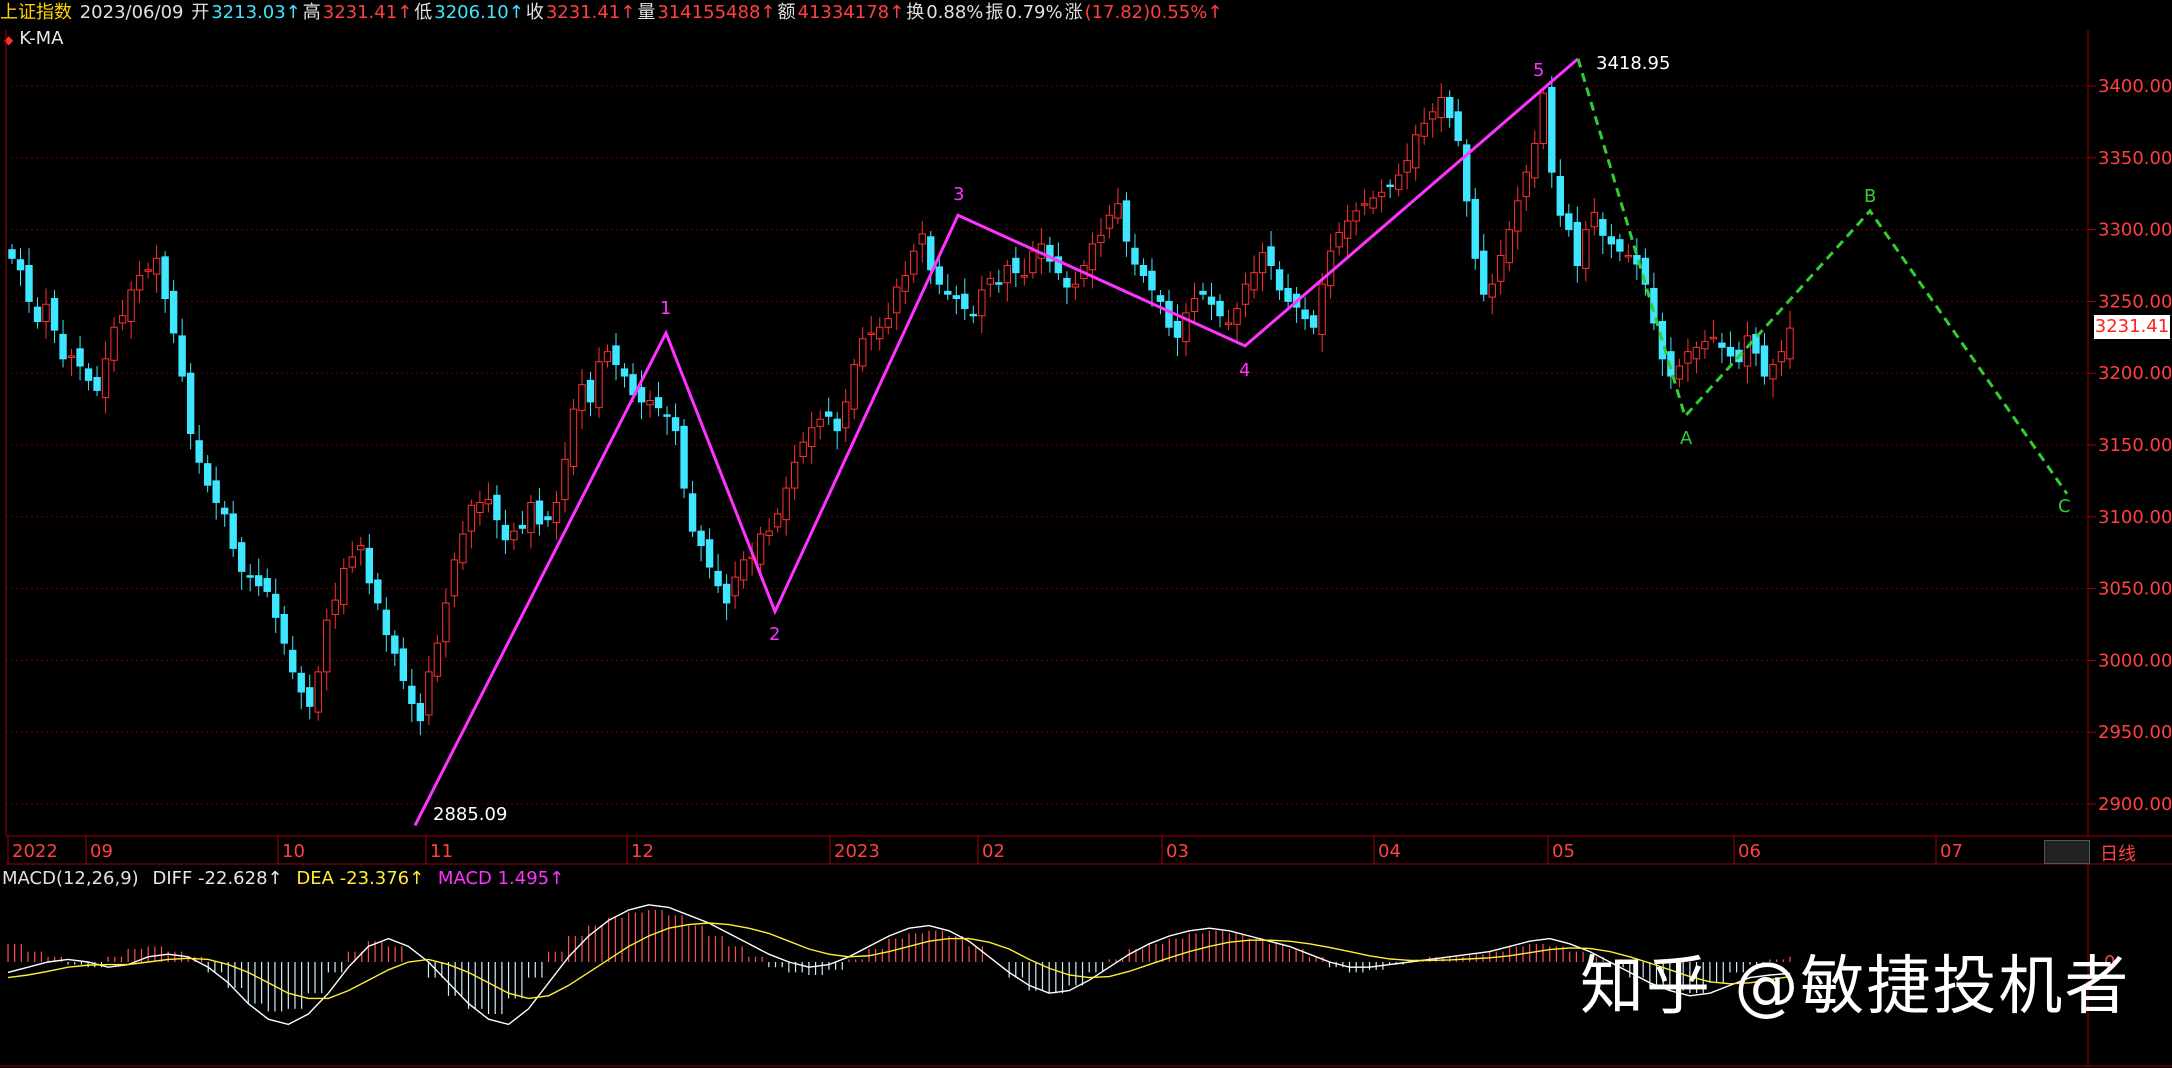 This screenshot has height=1068, width=2172. Describe the element at coordinates (2118, 853) in the screenshot. I see `period-label: 日线` at that location.